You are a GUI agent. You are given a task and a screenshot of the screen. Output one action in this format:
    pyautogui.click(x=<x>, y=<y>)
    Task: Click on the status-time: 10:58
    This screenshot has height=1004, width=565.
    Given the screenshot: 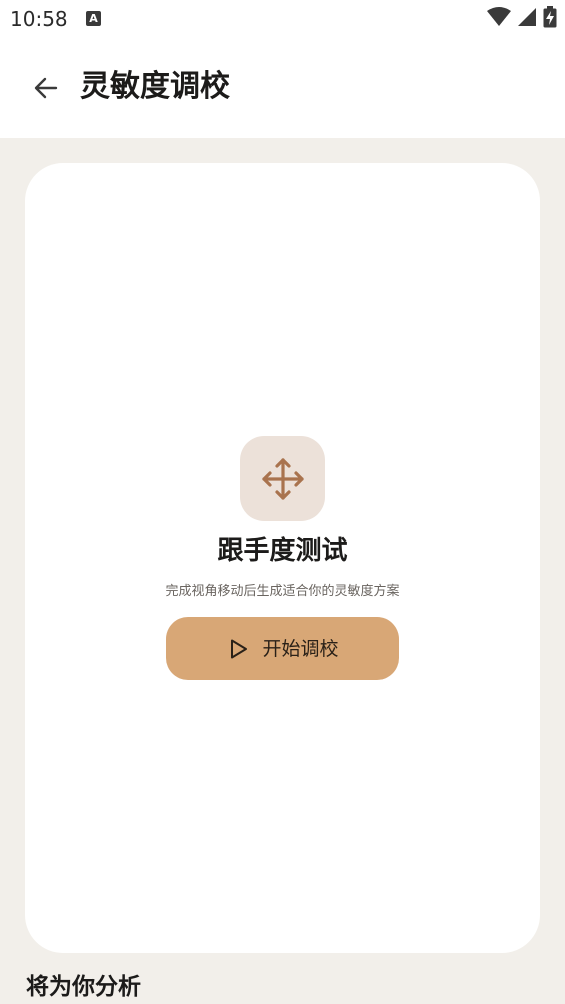 What is the action you would take?
    pyautogui.click(x=39, y=19)
    